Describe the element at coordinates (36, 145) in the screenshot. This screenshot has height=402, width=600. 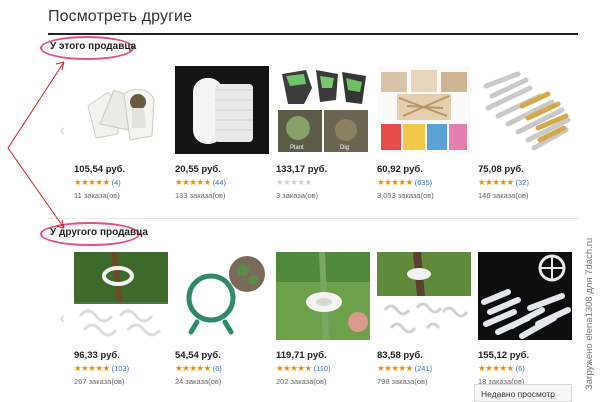
I see `annotation-arrows` at that location.